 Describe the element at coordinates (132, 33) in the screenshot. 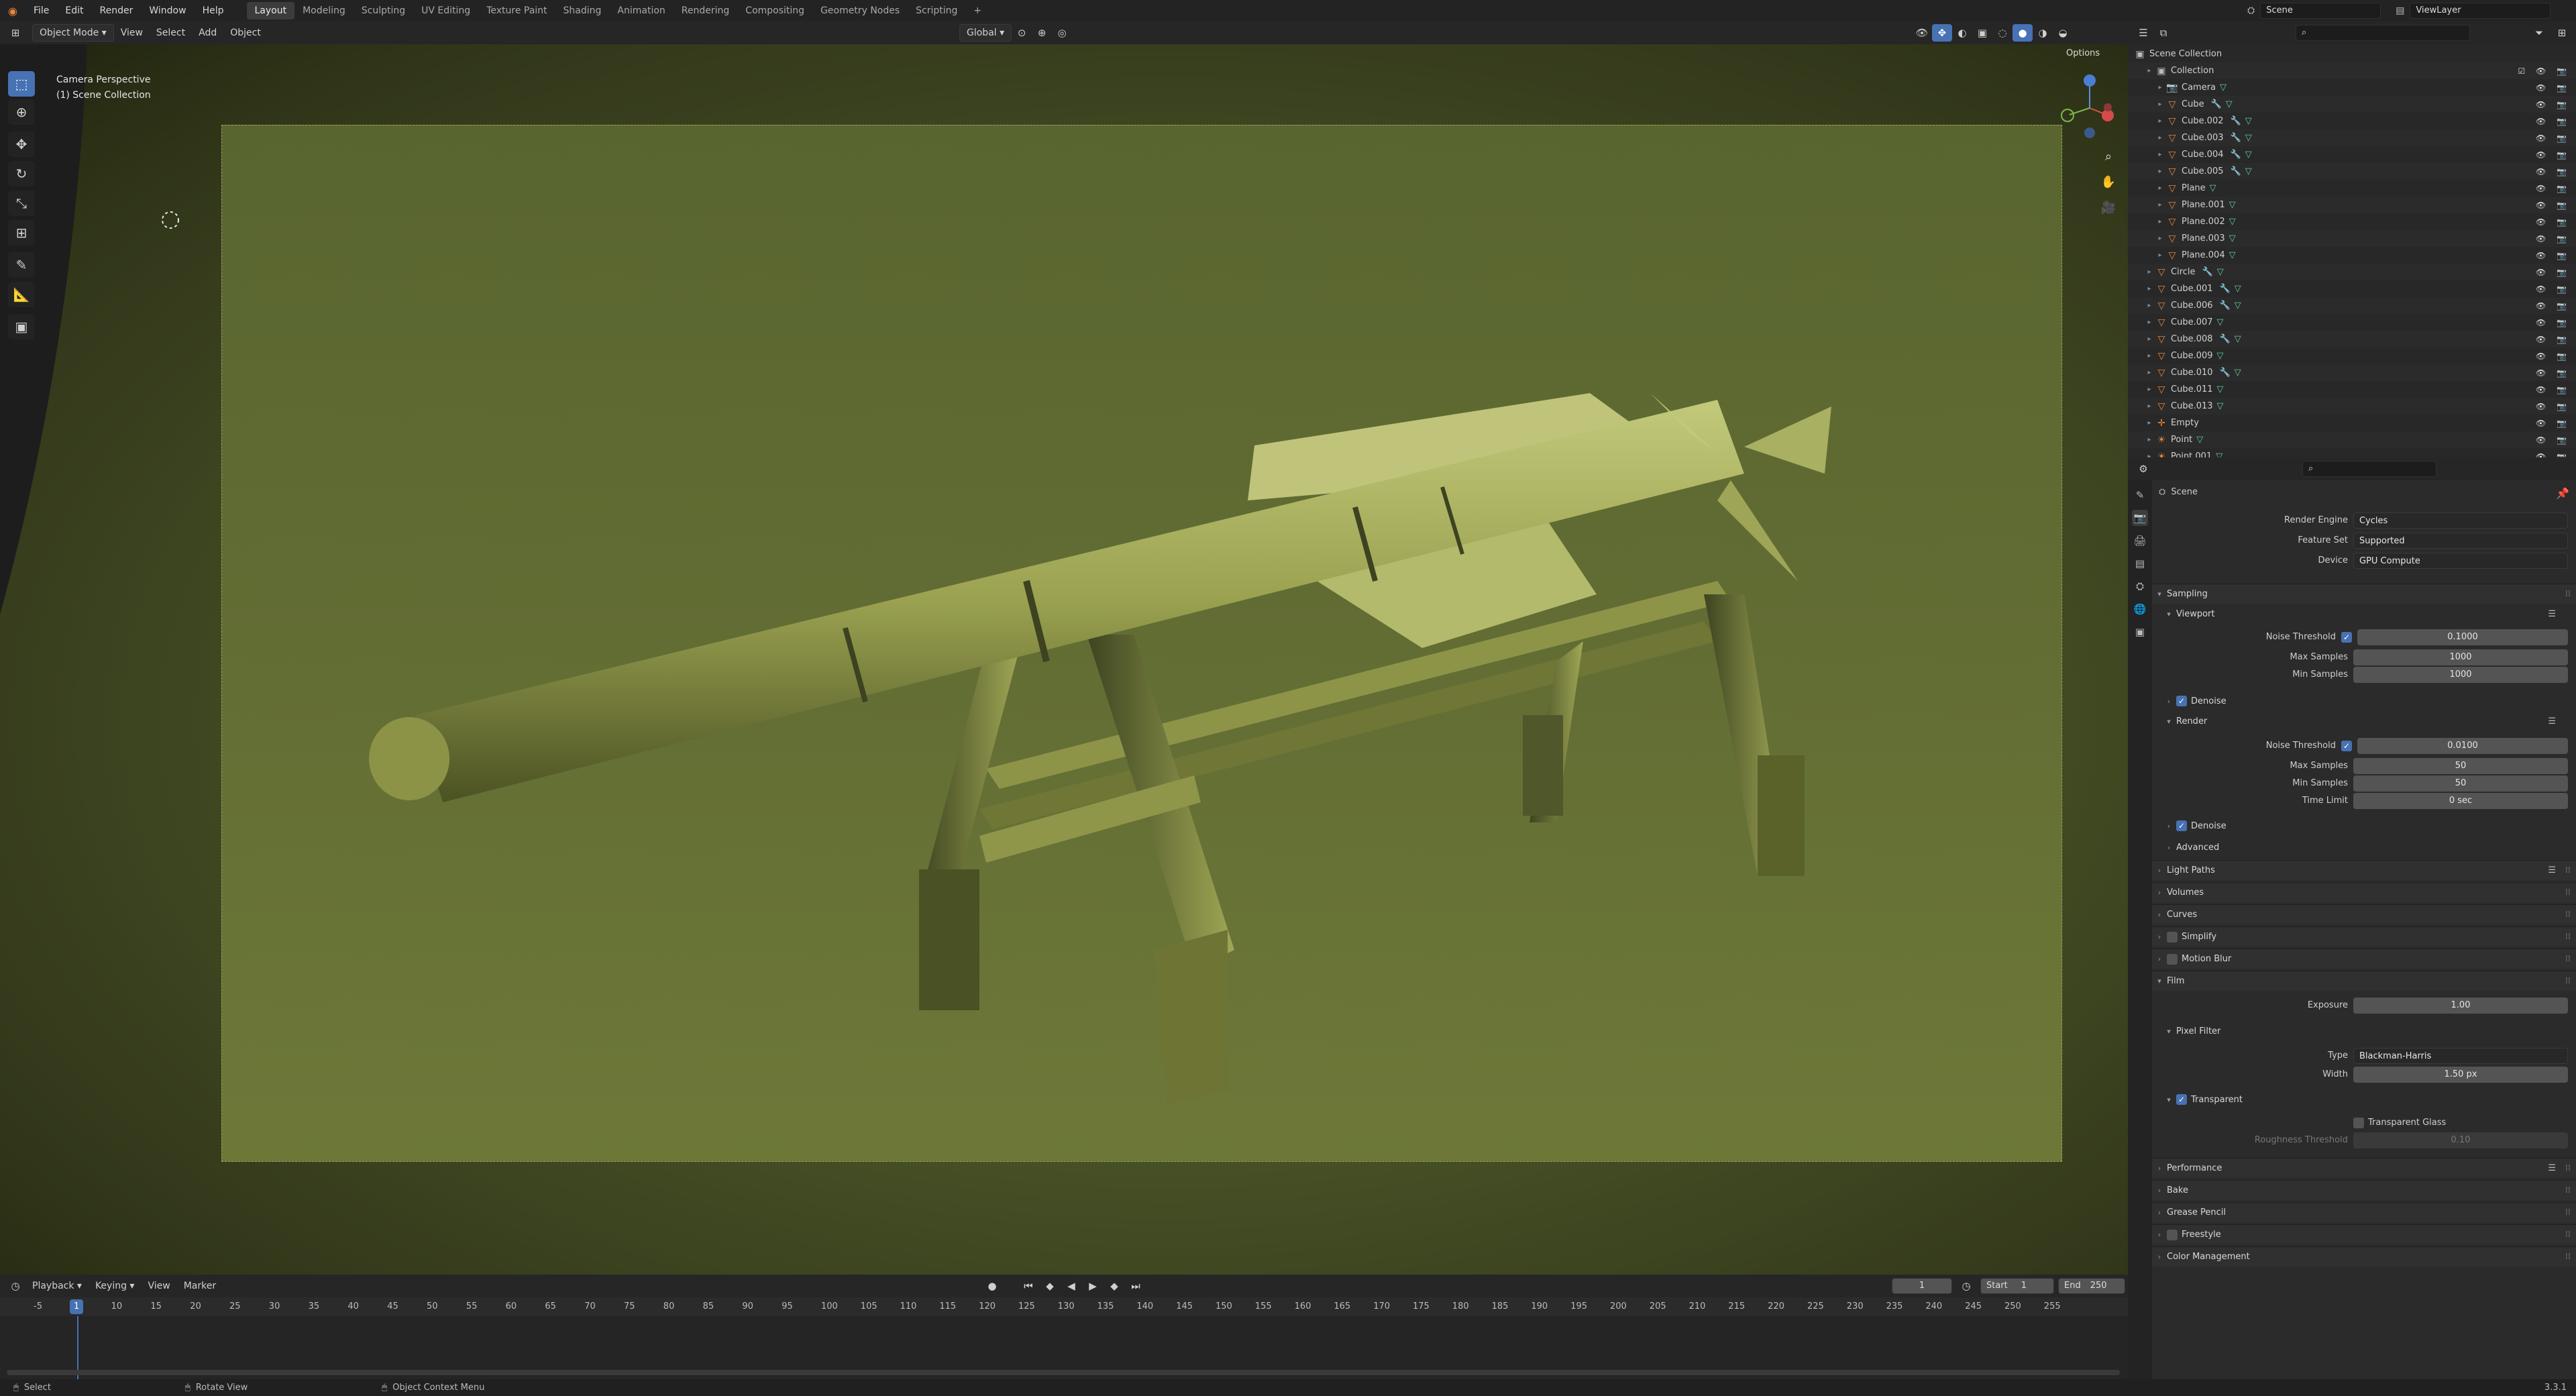

I see `menu-view: View` at that location.